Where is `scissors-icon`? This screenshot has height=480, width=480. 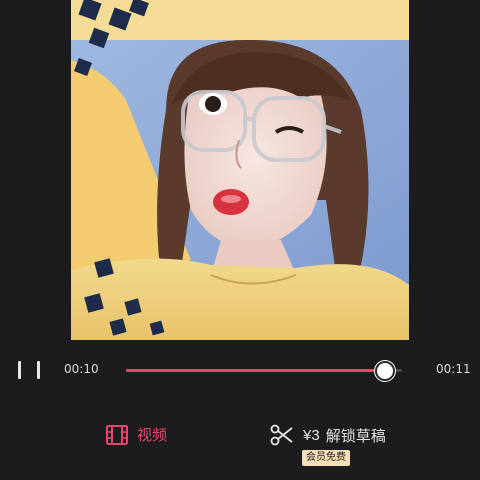 scissors-icon is located at coordinates (281, 435).